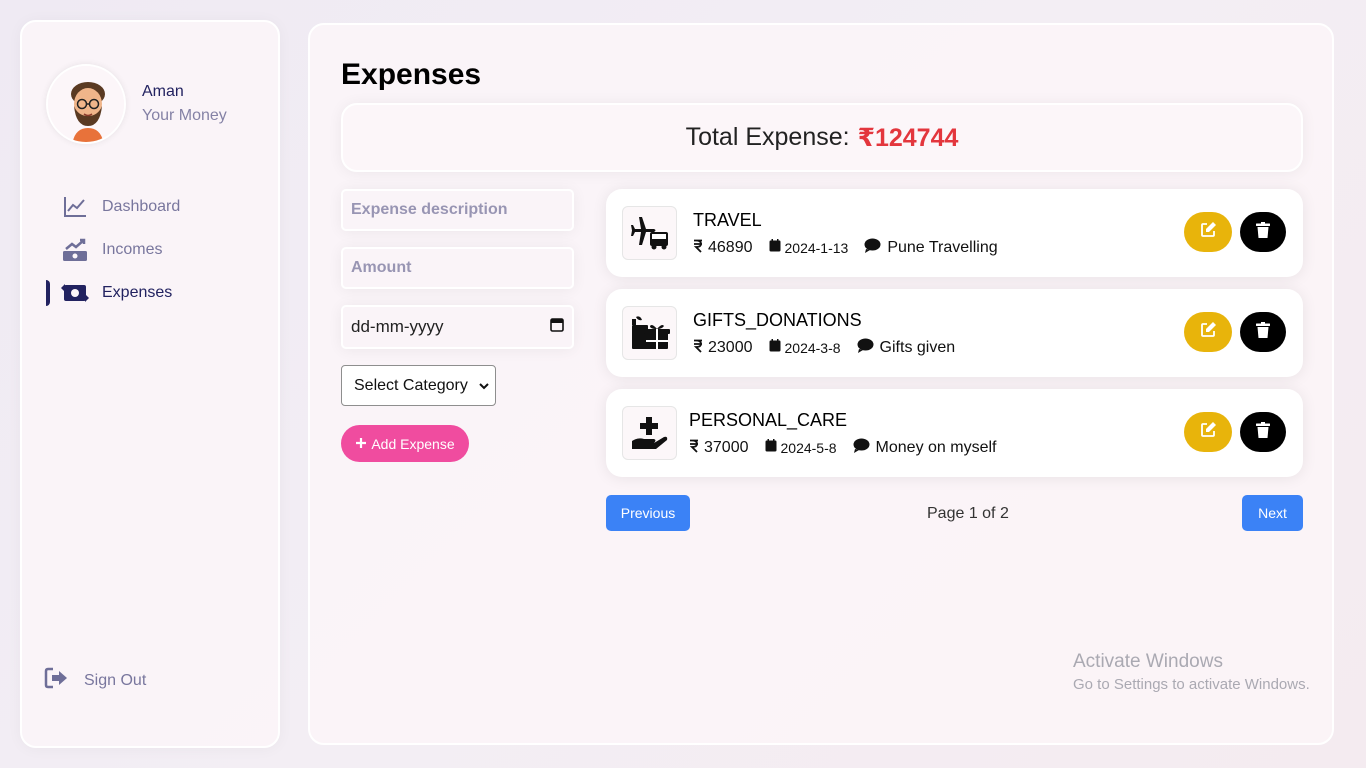 The image size is (1366, 768). I want to click on category-selected: Select Category, so click(411, 385).